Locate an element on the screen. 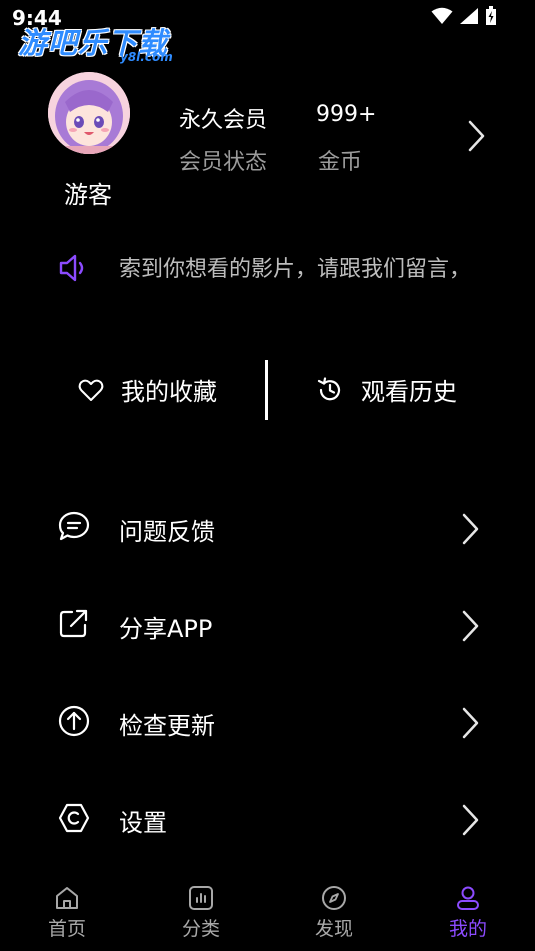 This screenshot has width=535, height=951. quick-actions-divider is located at coordinates (266, 390).